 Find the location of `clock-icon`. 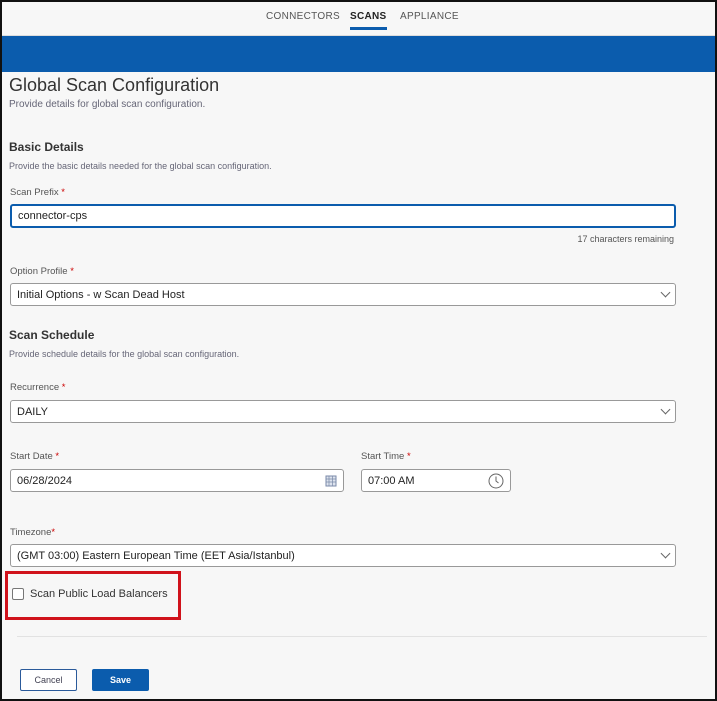

clock-icon is located at coordinates (496, 481).